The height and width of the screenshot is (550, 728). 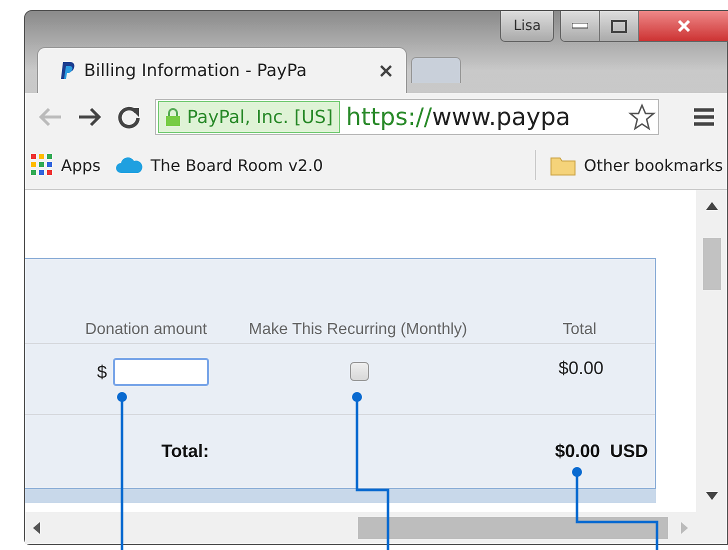 What do you see at coordinates (101, 372) in the screenshot?
I see `currency-symbol: $` at bounding box center [101, 372].